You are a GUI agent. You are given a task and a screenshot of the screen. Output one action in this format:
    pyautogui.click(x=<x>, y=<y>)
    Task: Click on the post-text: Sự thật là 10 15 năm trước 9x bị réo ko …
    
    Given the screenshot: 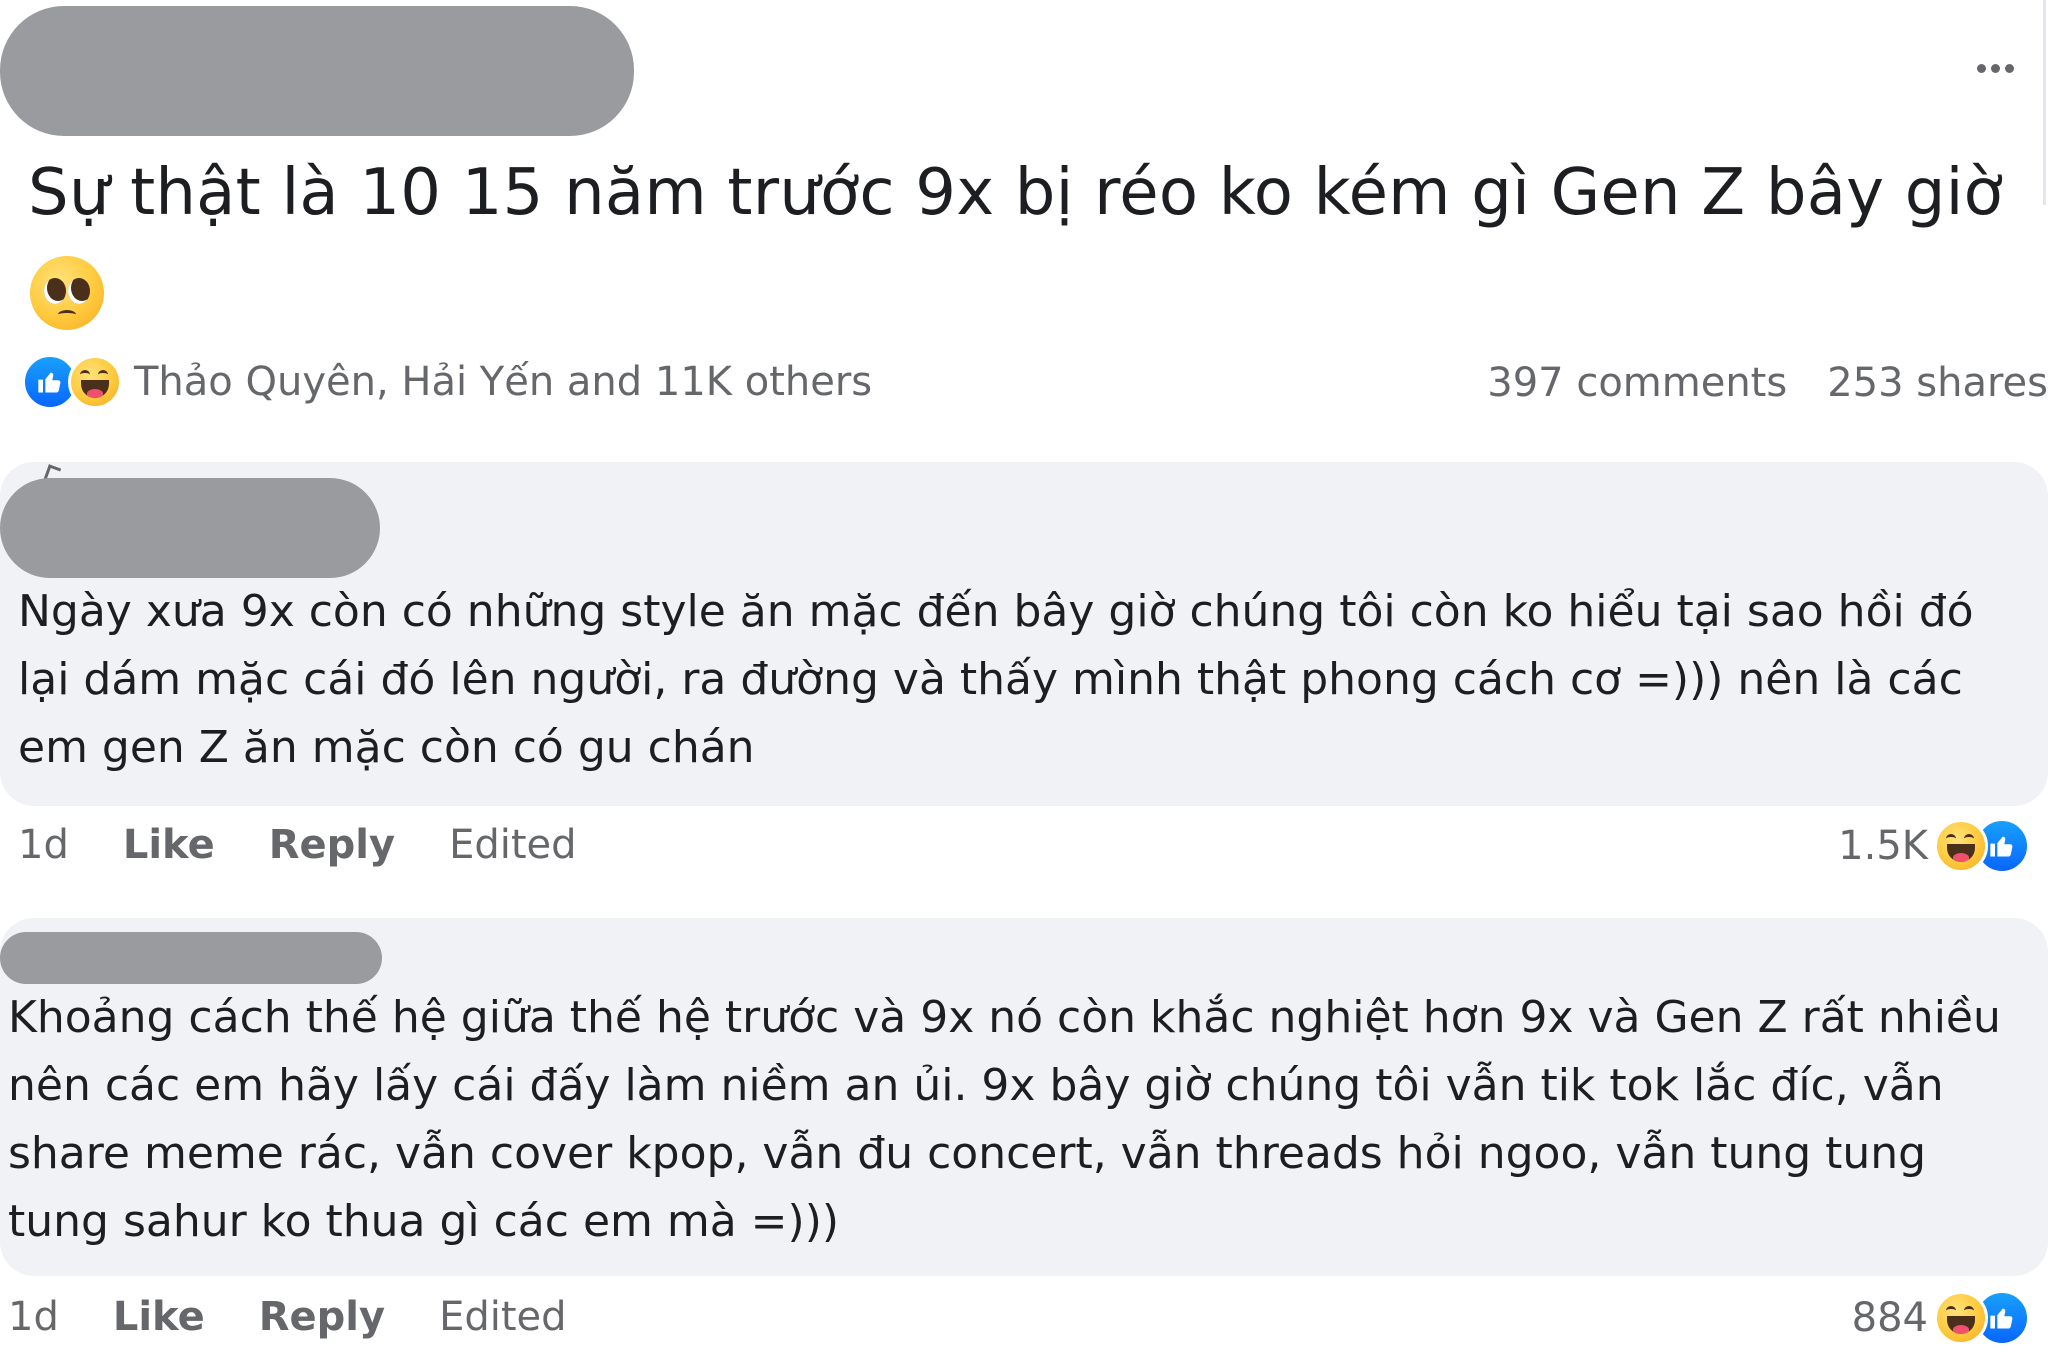 What is the action you would take?
    pyautogui.click(x=1015, y=193)
    